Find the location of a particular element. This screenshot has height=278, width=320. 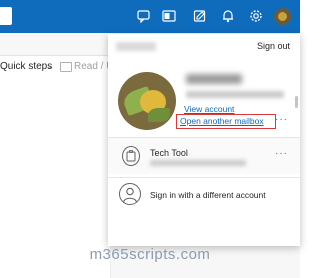

open-another-mailbox-highlight: Open another mailbox is located at coordinates (226, 121).